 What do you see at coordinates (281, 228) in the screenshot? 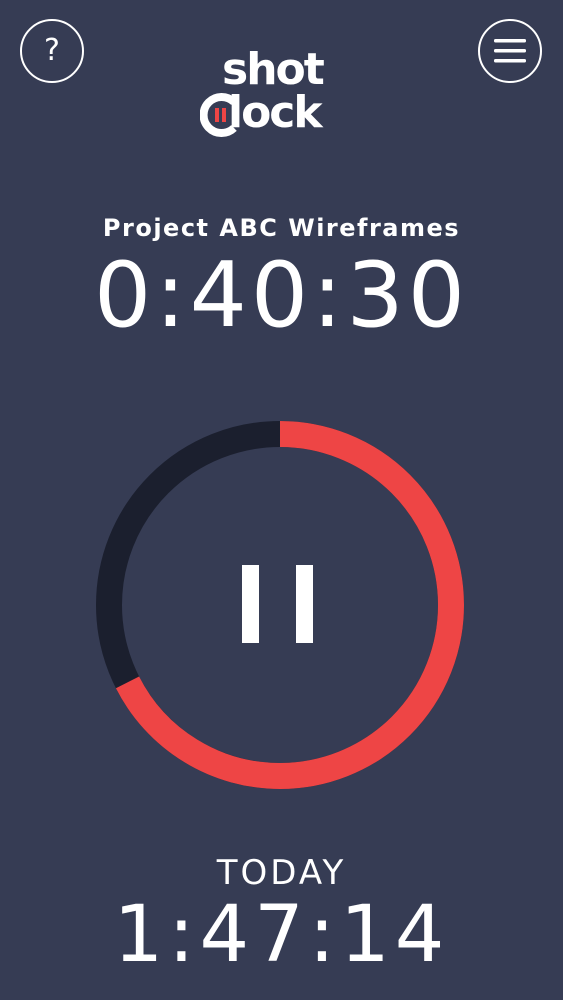
I see `project-name: Project ABC Wireframes` at bounding box center [281, 228].